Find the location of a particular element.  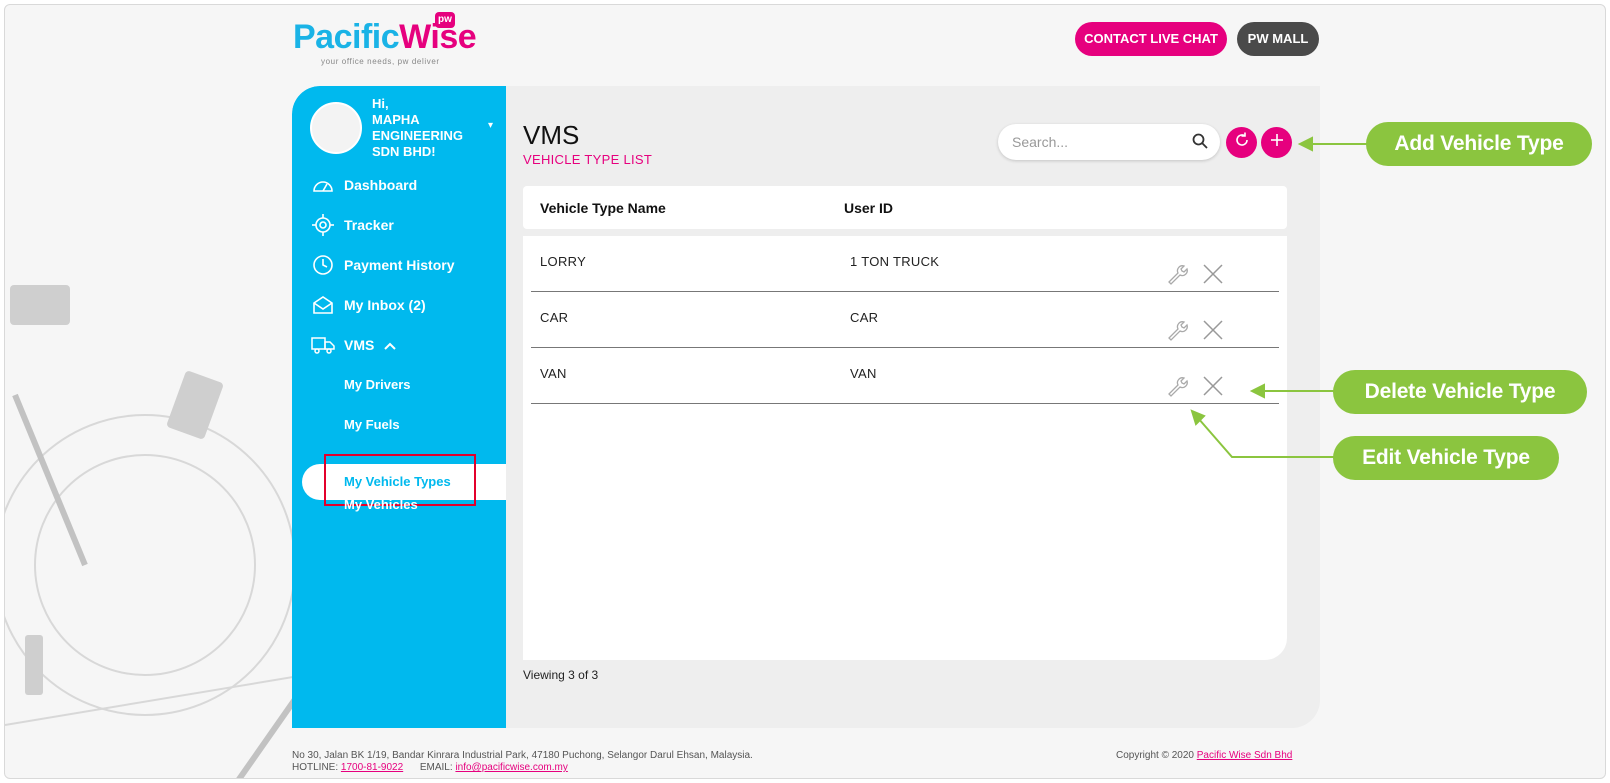

logo-text-pacific: Pacific is located at coordinates (346, 37).